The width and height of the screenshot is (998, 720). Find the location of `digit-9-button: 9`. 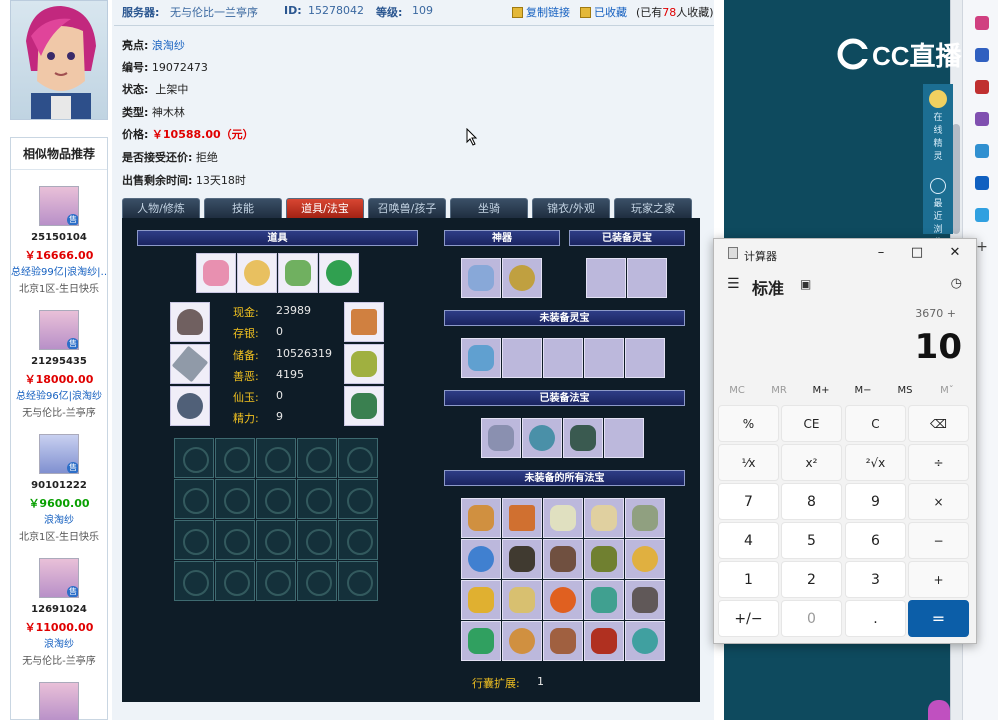

digit-9-button: 9 is located at coordinates (875, 501).